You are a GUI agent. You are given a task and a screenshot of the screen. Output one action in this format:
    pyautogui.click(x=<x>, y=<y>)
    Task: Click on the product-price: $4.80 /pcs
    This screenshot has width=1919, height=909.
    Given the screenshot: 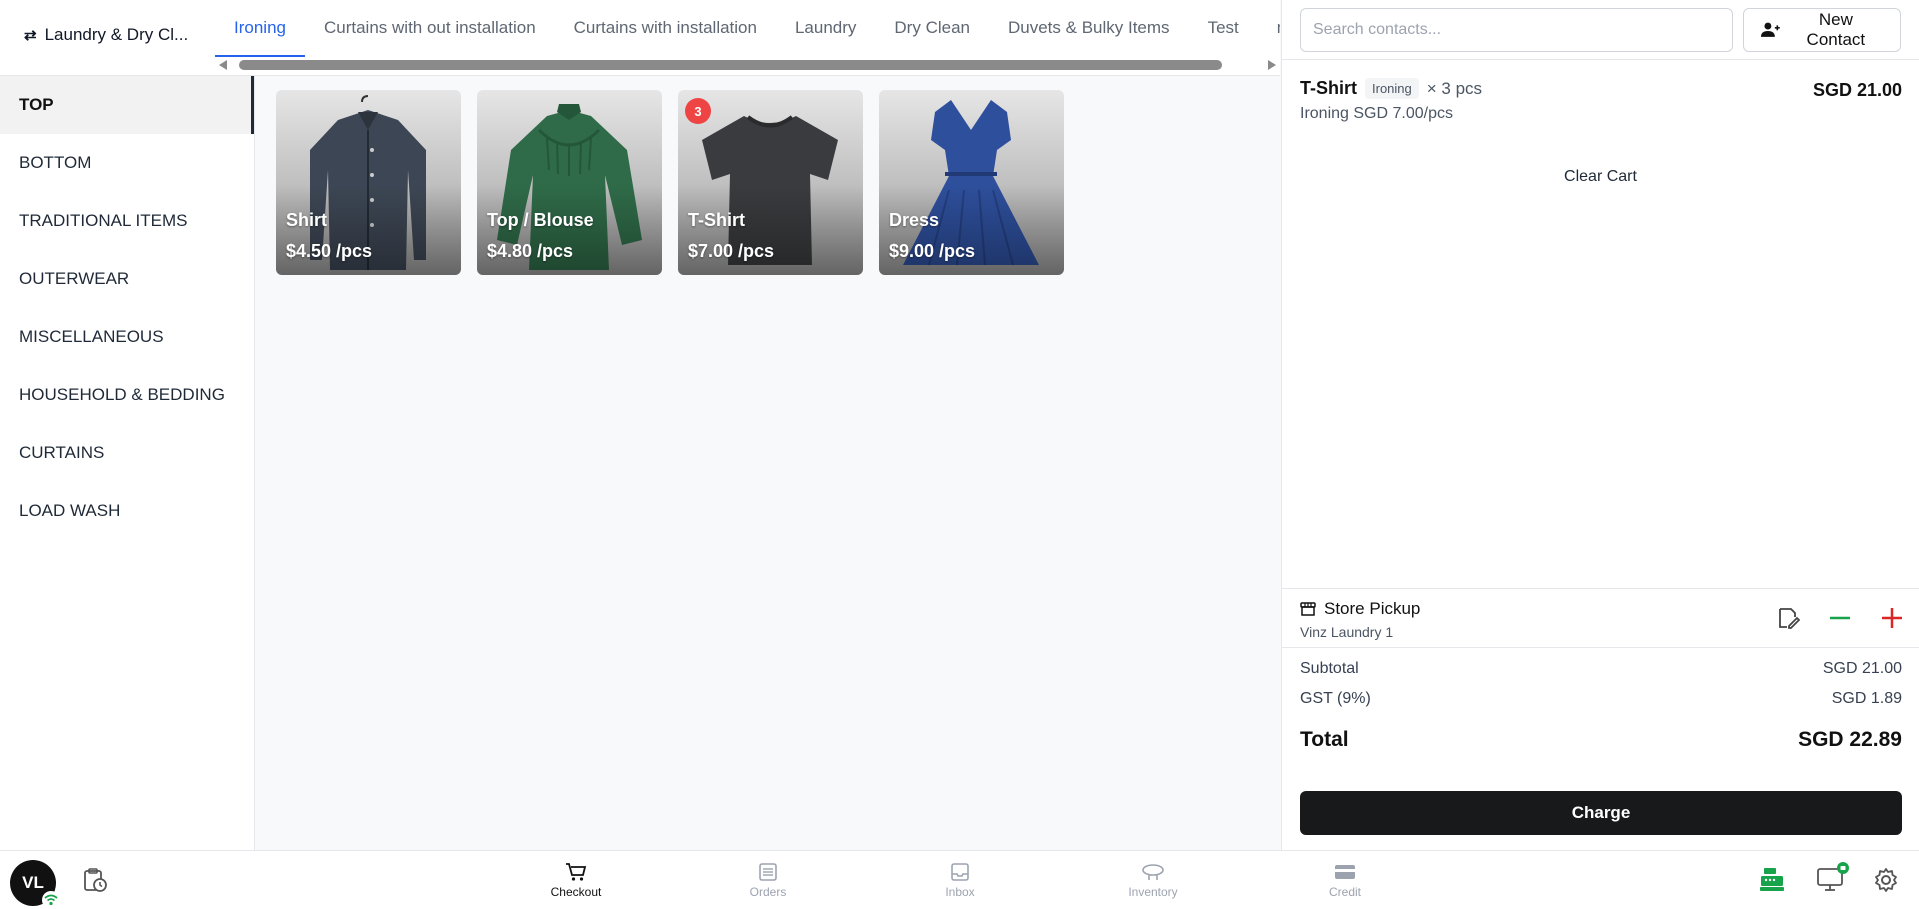 What is the action you would take?
    pyautogui.click(x=530, y=251)
    